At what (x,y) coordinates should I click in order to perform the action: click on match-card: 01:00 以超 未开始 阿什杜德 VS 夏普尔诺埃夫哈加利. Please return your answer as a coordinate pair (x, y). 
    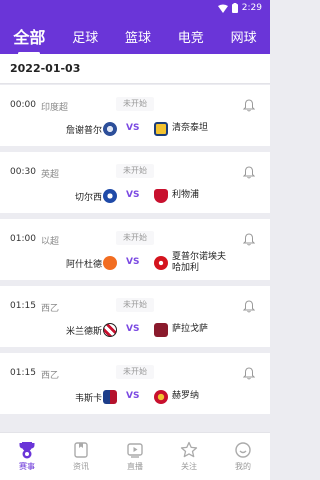
    Looking at the image, I should click on (135, 249).